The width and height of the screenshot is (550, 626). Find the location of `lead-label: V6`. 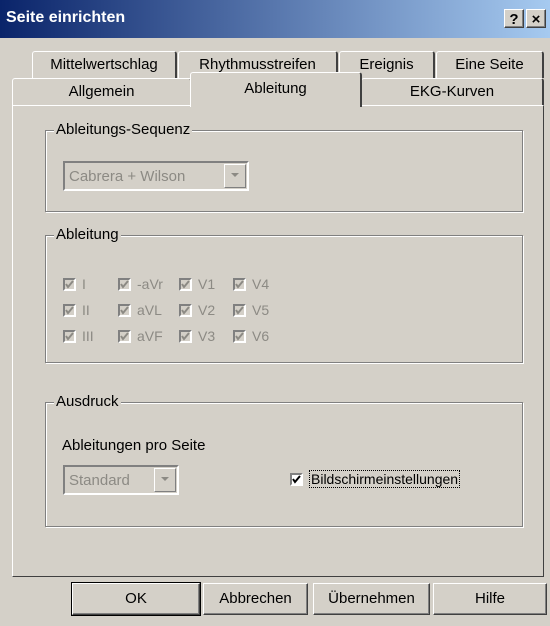

lead-label: V6 is located at coordinates (261, 336).